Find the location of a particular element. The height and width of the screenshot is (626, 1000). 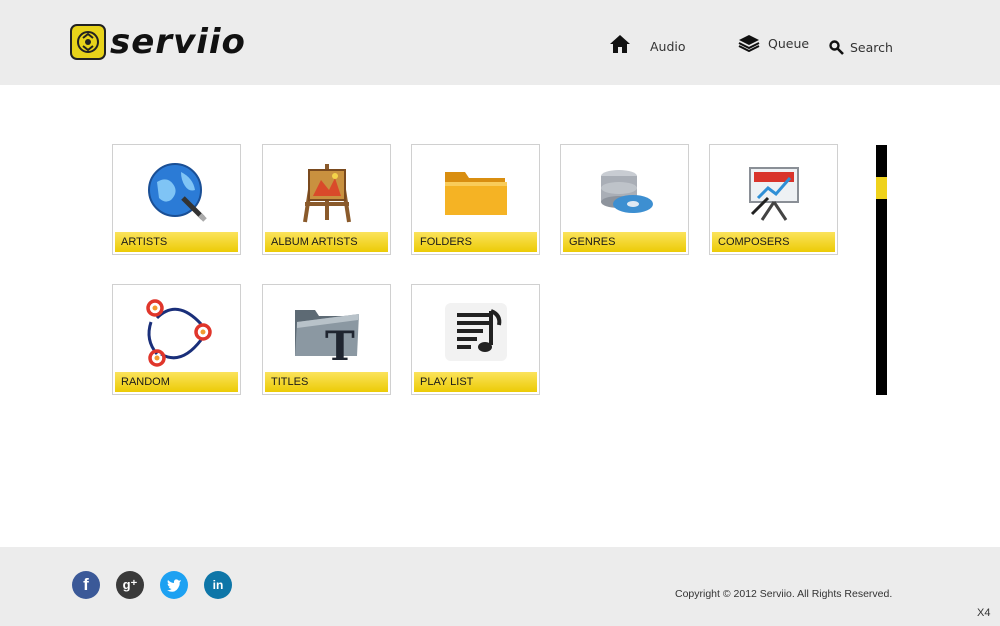

tile-artists: ARTISTS is located at coordinates (176, 199).